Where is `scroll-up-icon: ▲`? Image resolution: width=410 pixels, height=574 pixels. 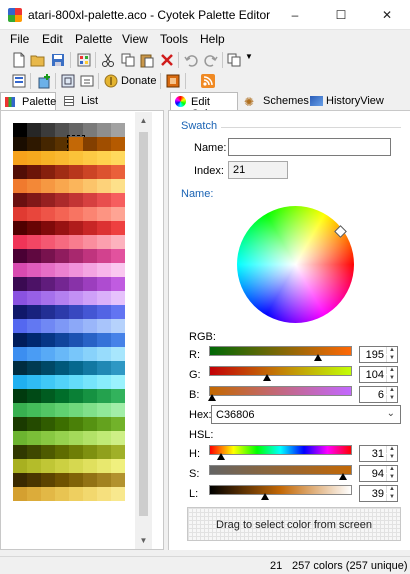
scroll-up-icon: ▲ is located at coordinates (143, 120).